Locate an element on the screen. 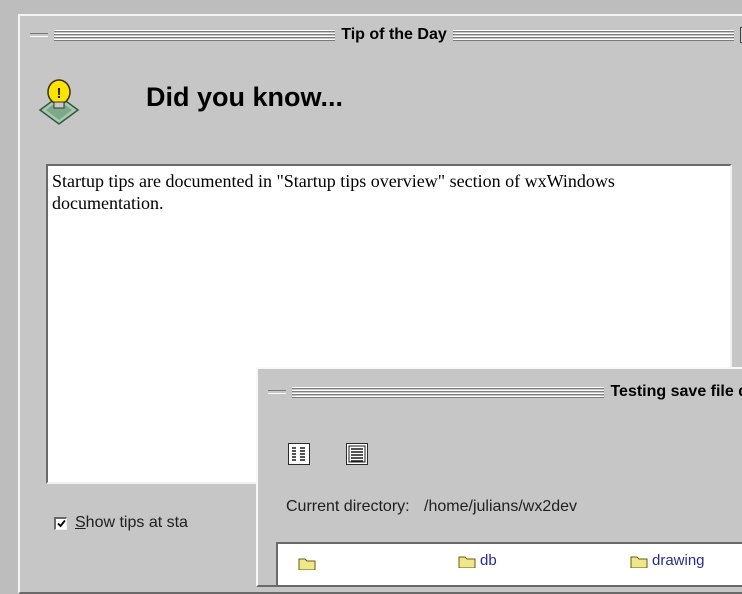  current-directory-value: /home/julians/wx2dev is located at coordinates (501, 506).